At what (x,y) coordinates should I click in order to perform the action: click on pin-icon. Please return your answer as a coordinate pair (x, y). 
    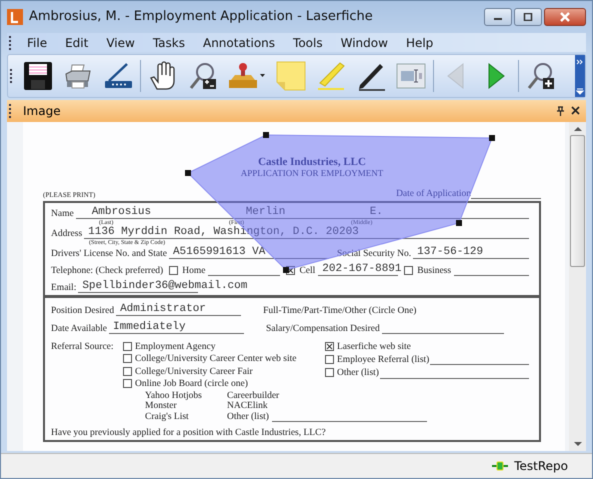
    Looking at the image, I should click on (560, 111).